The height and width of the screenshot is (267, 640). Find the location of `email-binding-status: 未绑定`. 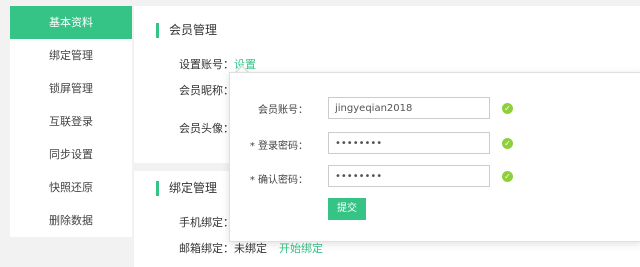

email-binding-status: 未绑定 is located at coordinates (250, 248).